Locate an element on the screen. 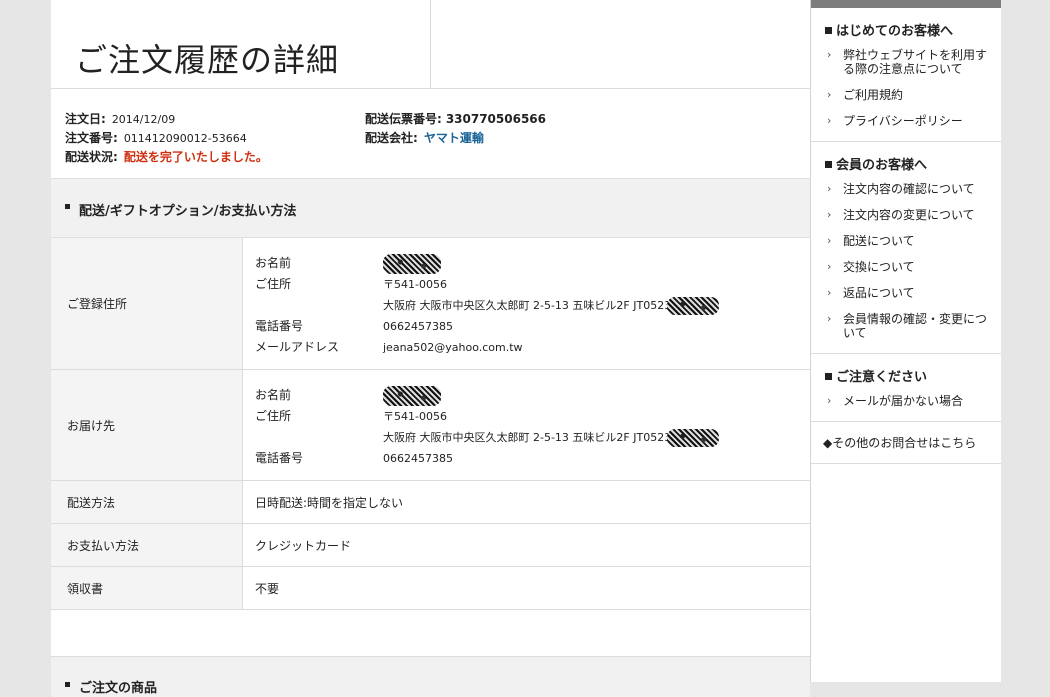 This screenshot has width=1050, height=697. table-row-receipt: 領収書 不要 is located at coordinates (430, 588).